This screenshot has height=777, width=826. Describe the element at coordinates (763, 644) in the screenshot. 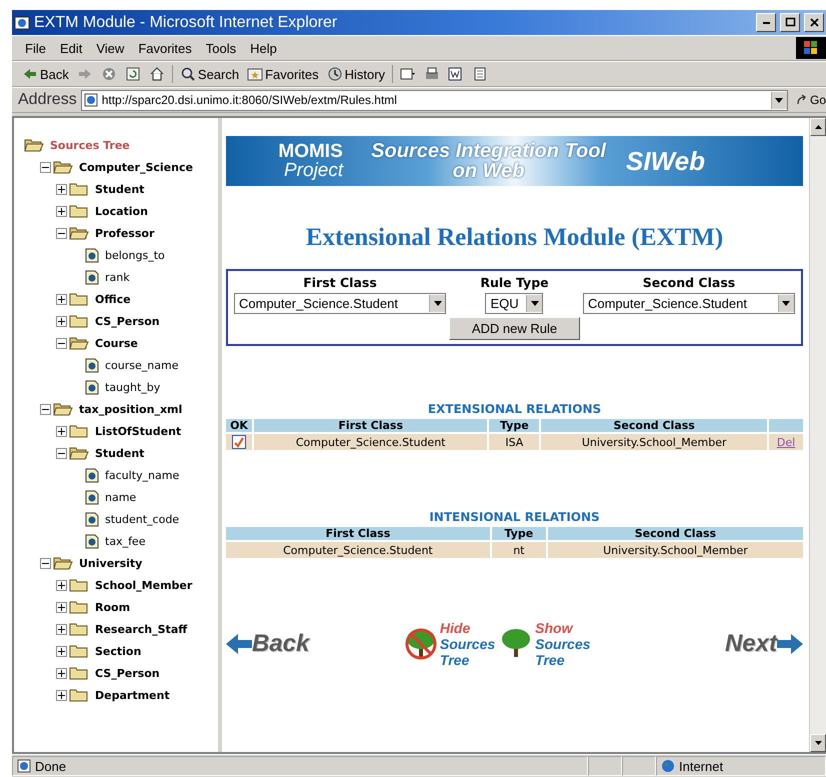

I see `next-button: Next` at that location.